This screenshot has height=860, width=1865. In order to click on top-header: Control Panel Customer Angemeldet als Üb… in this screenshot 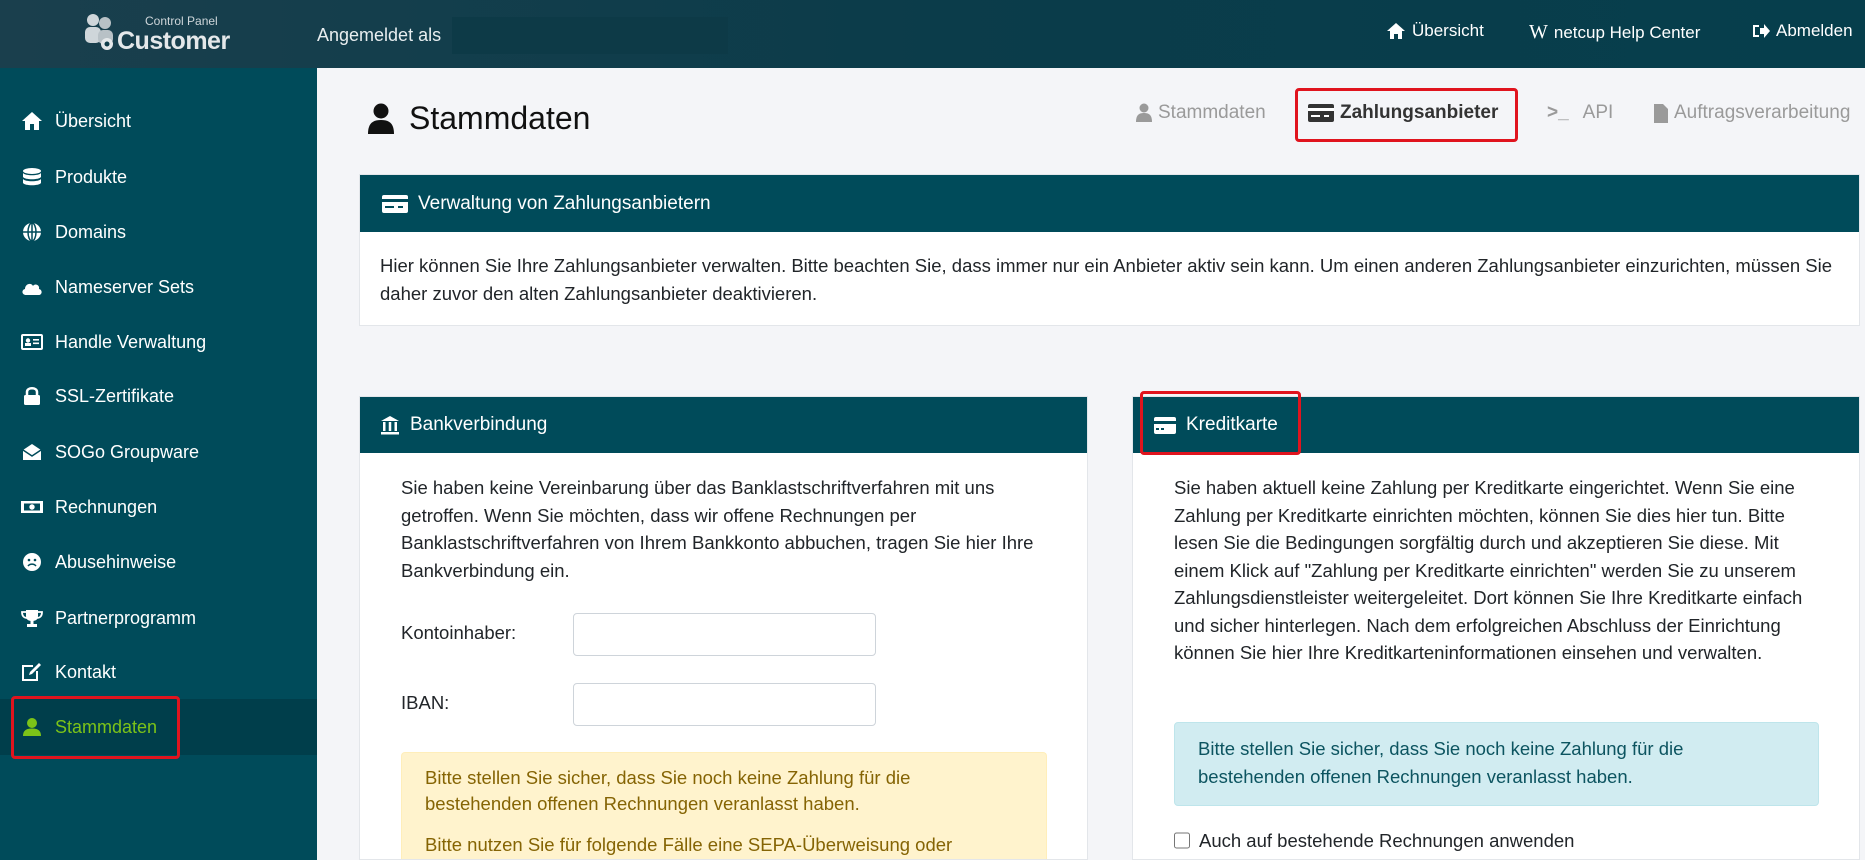, I will do `click(932, 34)`.